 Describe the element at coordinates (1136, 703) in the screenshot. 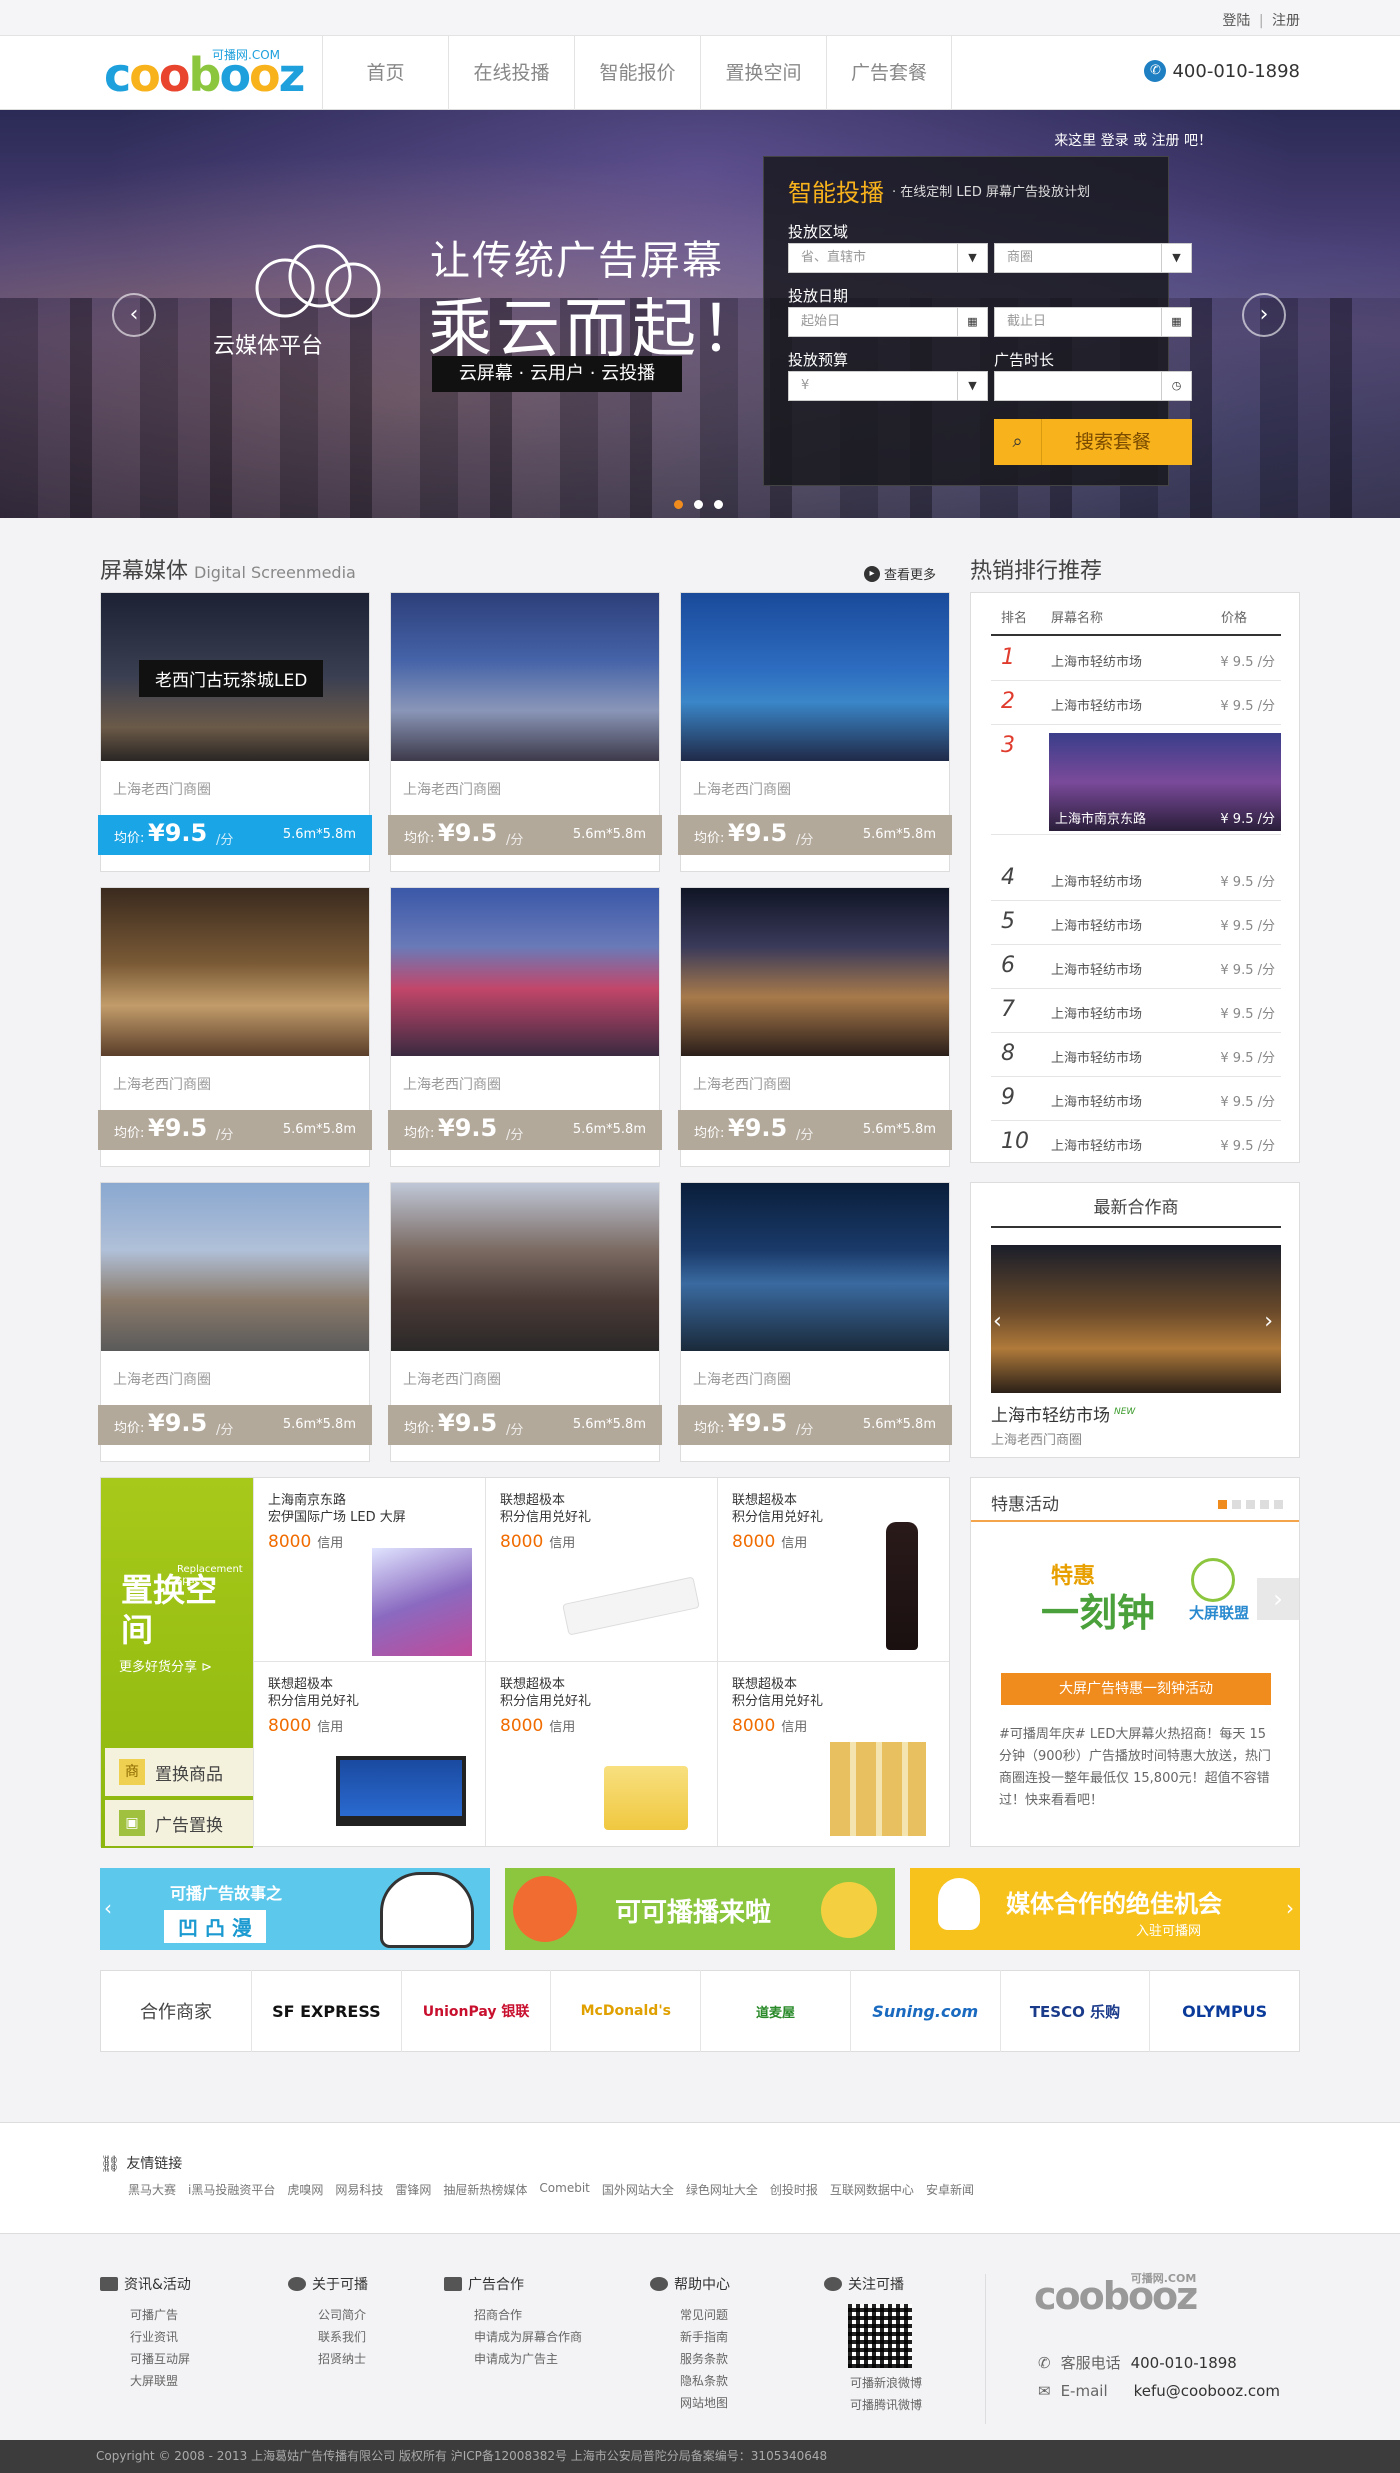

I see `ranking-row: 2 上海市轻纺市场 ¥ 9.5 /分` at that location.